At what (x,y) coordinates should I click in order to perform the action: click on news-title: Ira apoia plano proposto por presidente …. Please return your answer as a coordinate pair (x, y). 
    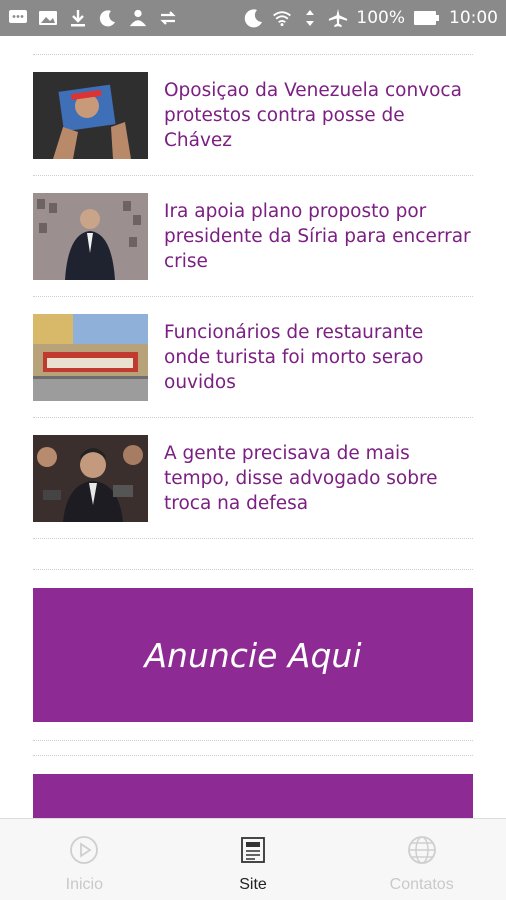
    Looking at the image, I should click on (318, 236).